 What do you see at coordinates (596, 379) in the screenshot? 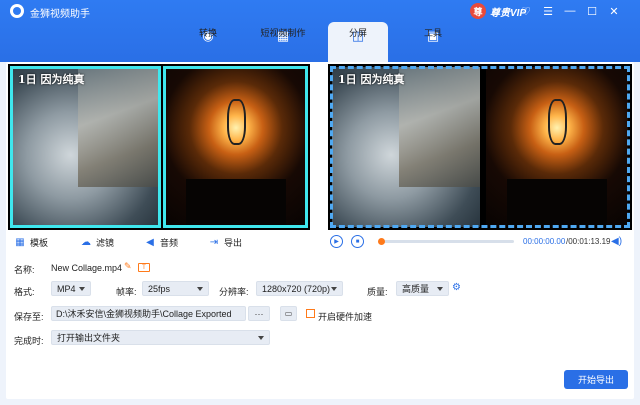
I see `start-export-button: 开始导出` at bounding box center [596, 379].